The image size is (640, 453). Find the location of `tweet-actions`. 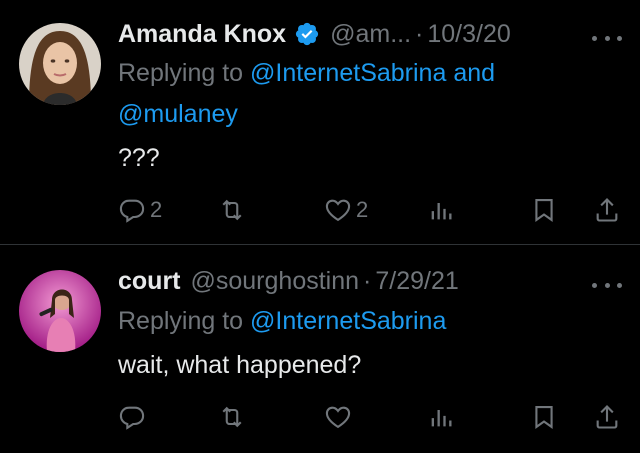

tweet-actions is located at coordinates (320, 417).